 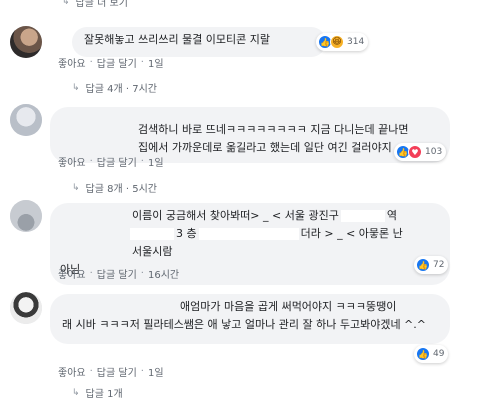 I want to click on view-more-replies-link: ↳ 답글 더 보기, so click(x=95, y=4).